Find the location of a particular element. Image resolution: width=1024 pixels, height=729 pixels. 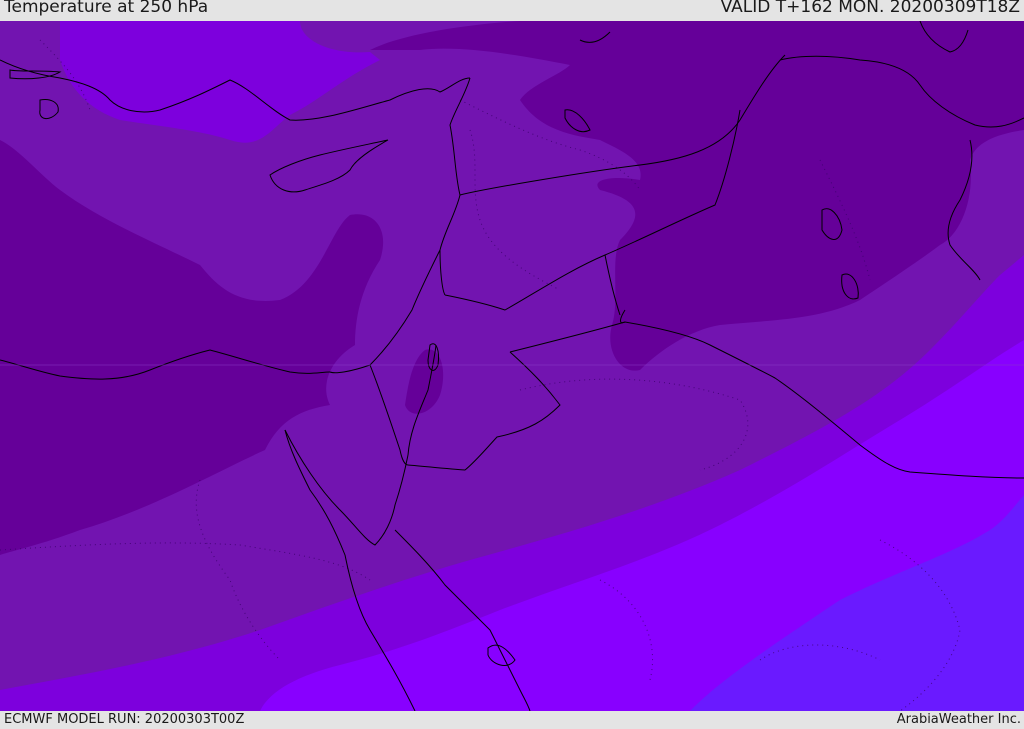

valid-time: VALID T+162 MON. 20200309T18Z is located at coordinates (870, 8).